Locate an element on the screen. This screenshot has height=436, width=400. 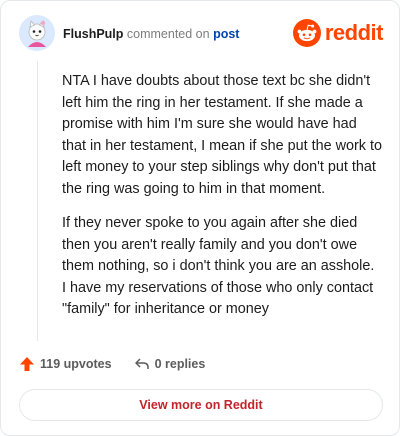
reply-arrow-icon is located at coordinates (141, 363).